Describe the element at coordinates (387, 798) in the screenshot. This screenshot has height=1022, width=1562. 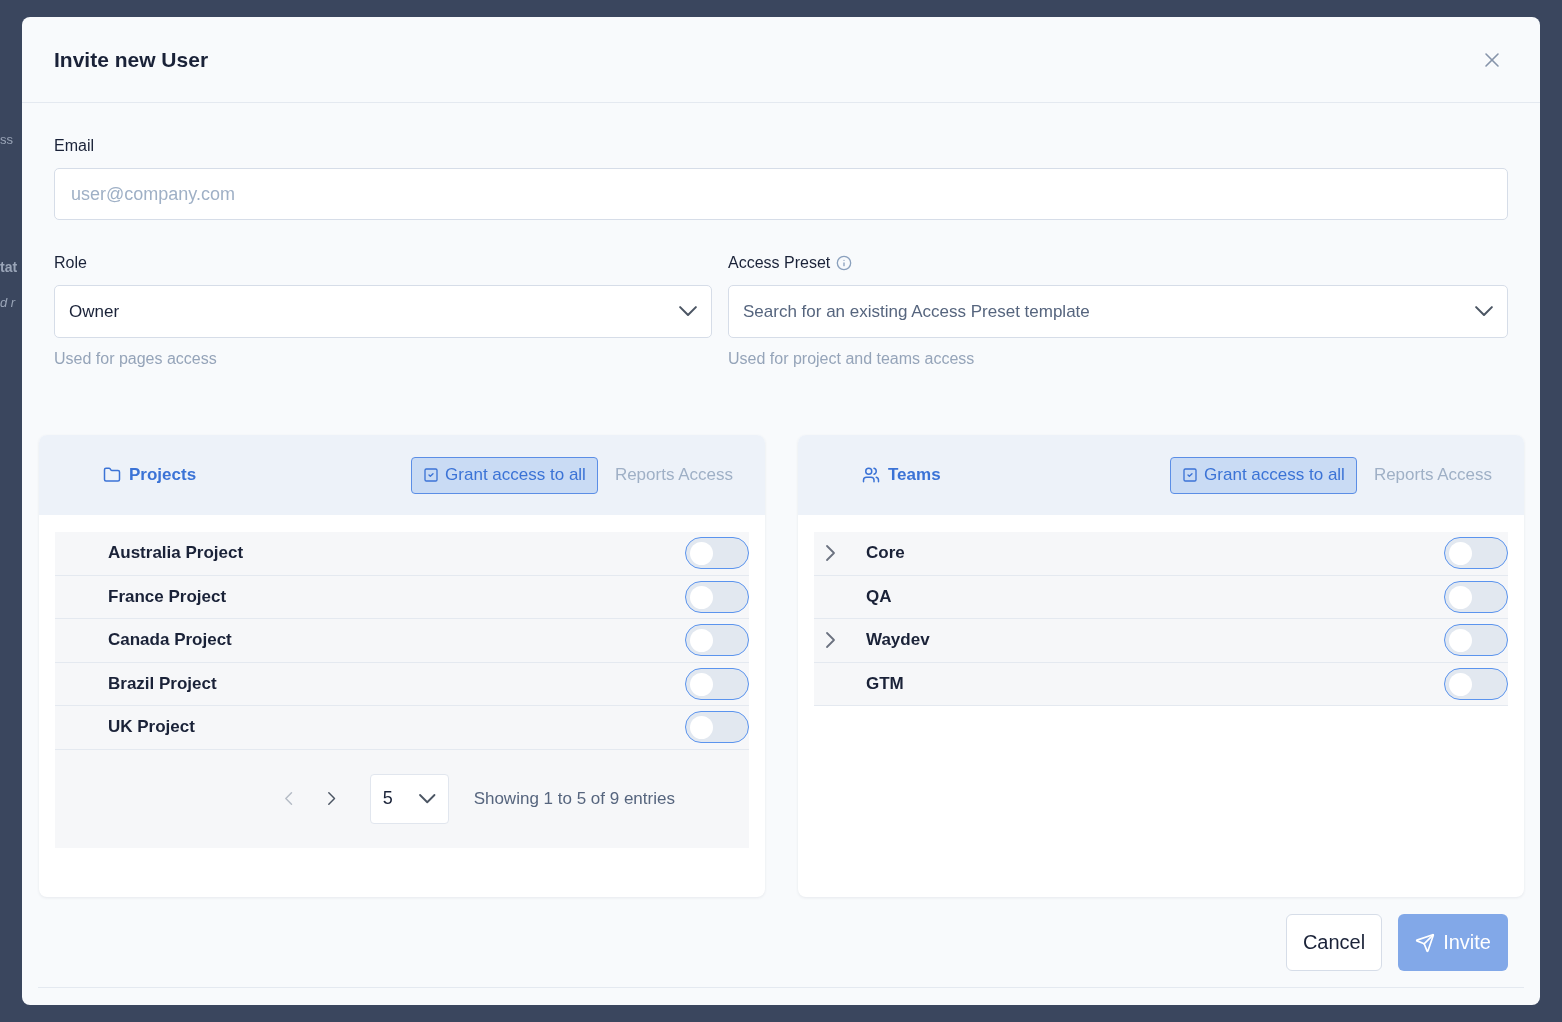
I see `page-size-value: 5` at that location.